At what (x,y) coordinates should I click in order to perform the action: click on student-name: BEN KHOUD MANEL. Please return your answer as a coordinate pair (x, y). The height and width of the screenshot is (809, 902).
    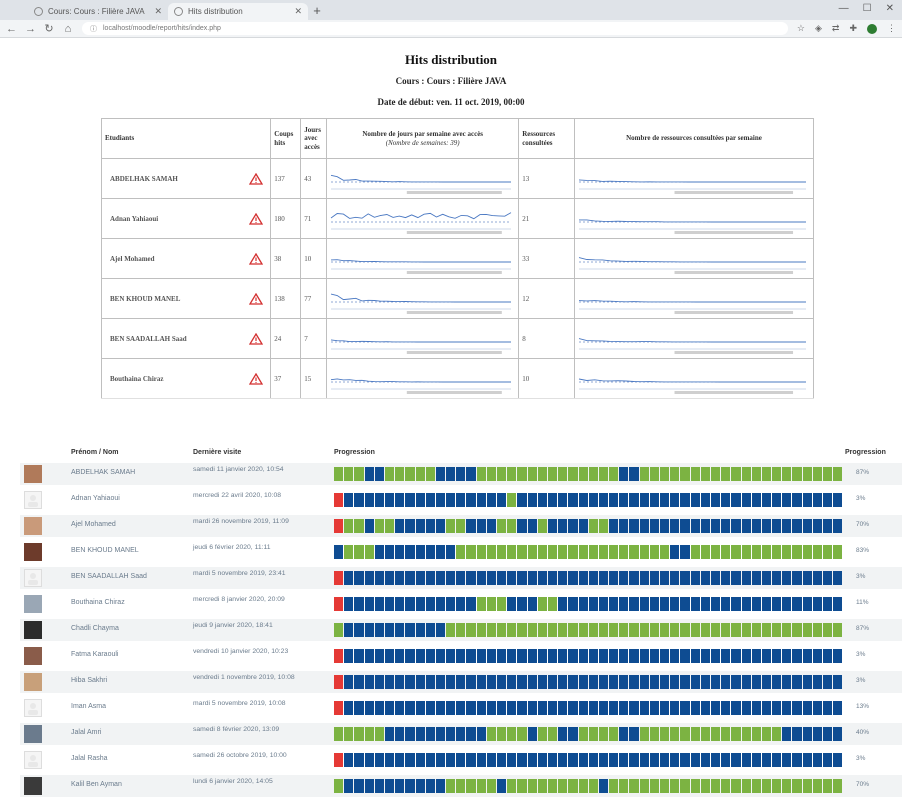
    Looking at the image, I should click on (145, 299).